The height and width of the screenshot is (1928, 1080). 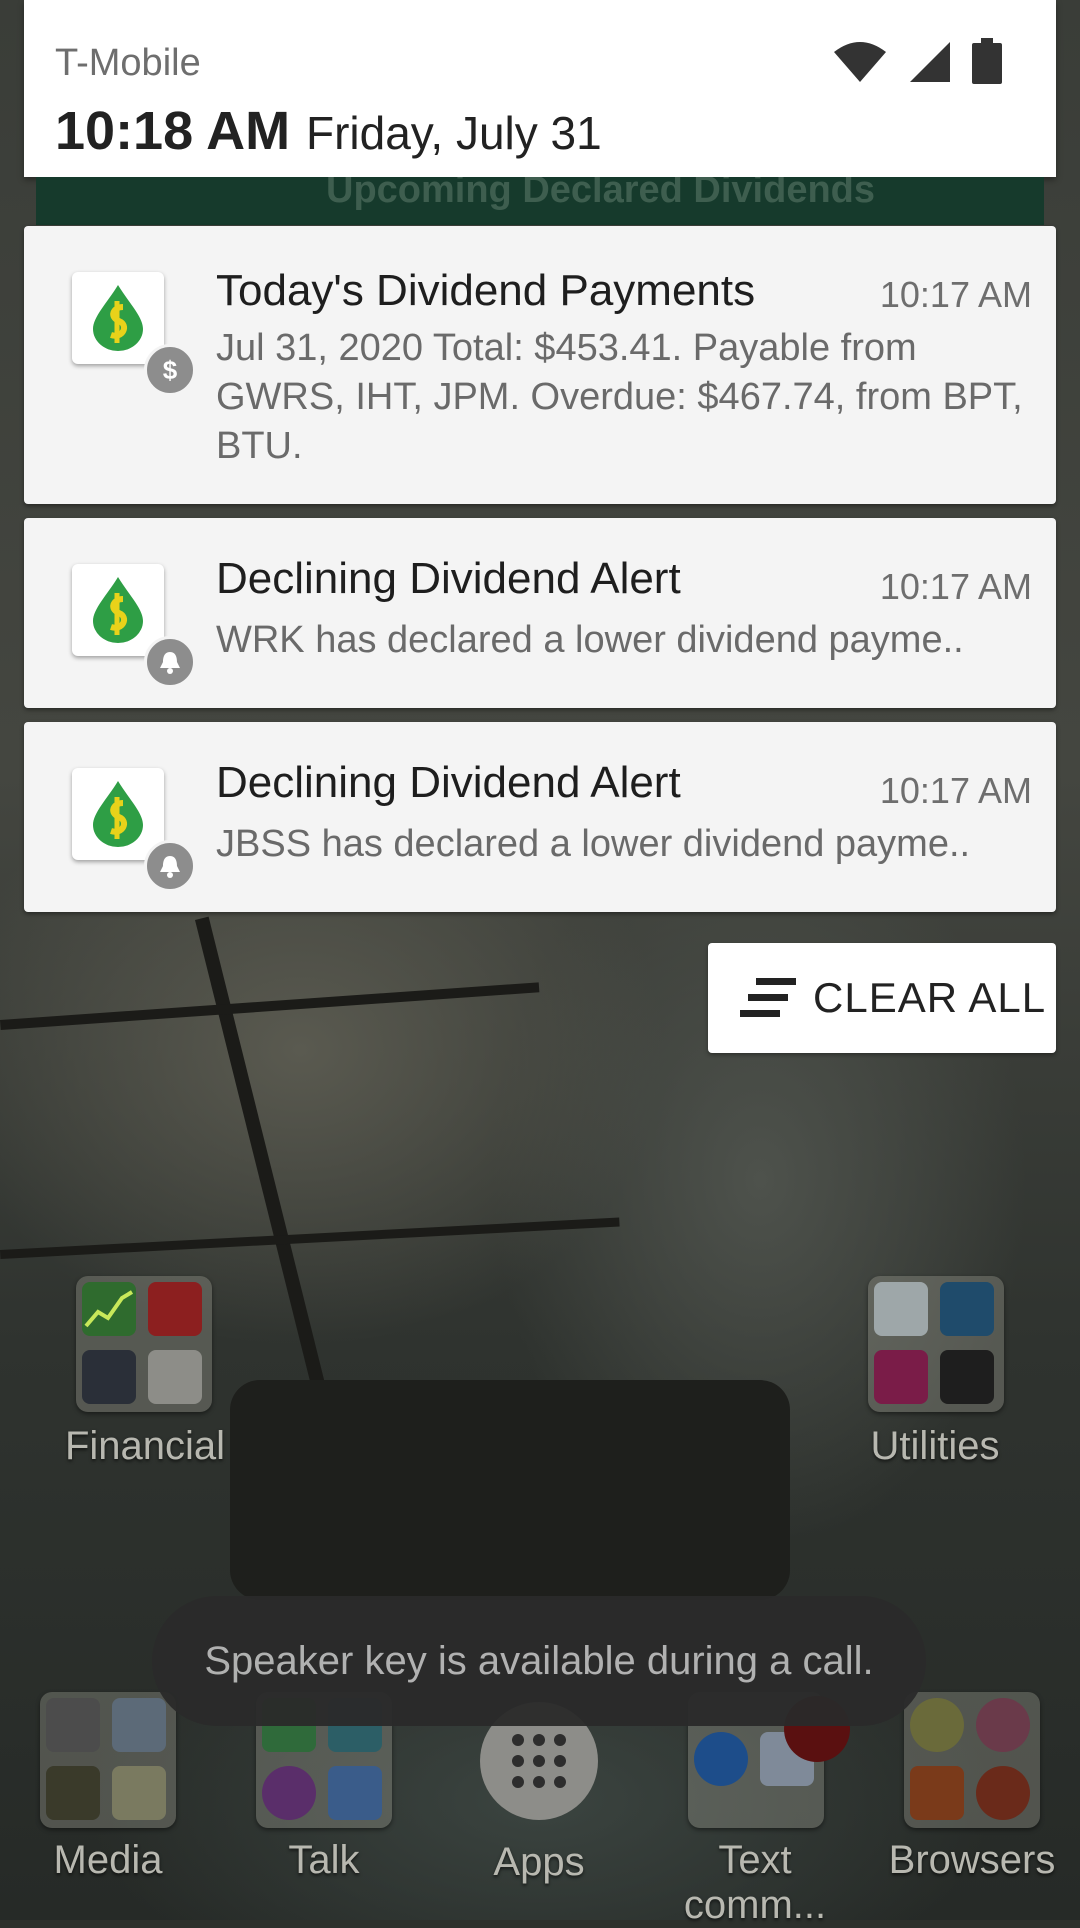 I want to click on dollar-icon: $, so click(x=170, y=370).